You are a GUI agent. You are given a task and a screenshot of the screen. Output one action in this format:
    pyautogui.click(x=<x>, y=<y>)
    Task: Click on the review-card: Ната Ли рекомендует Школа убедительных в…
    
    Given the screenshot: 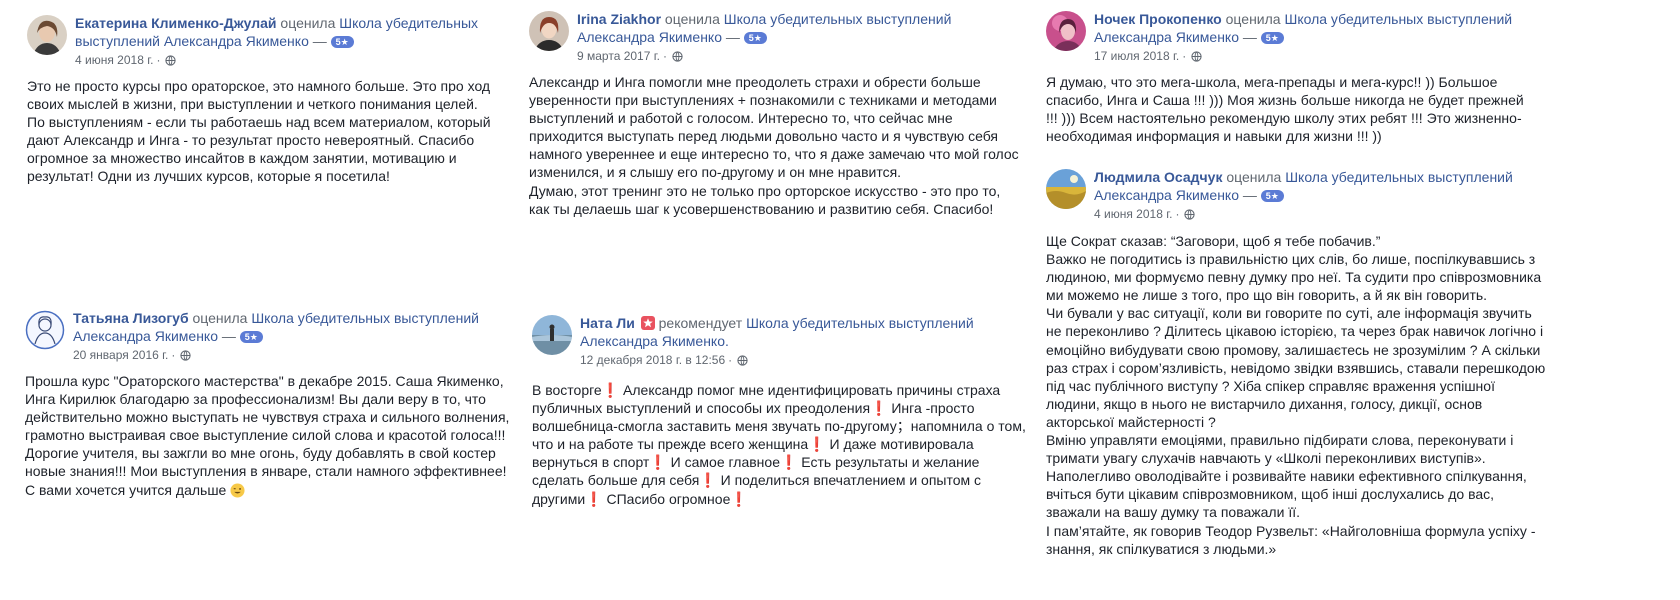 What is the action you would take?
    pyautogui.click(x=782, y=411)
    